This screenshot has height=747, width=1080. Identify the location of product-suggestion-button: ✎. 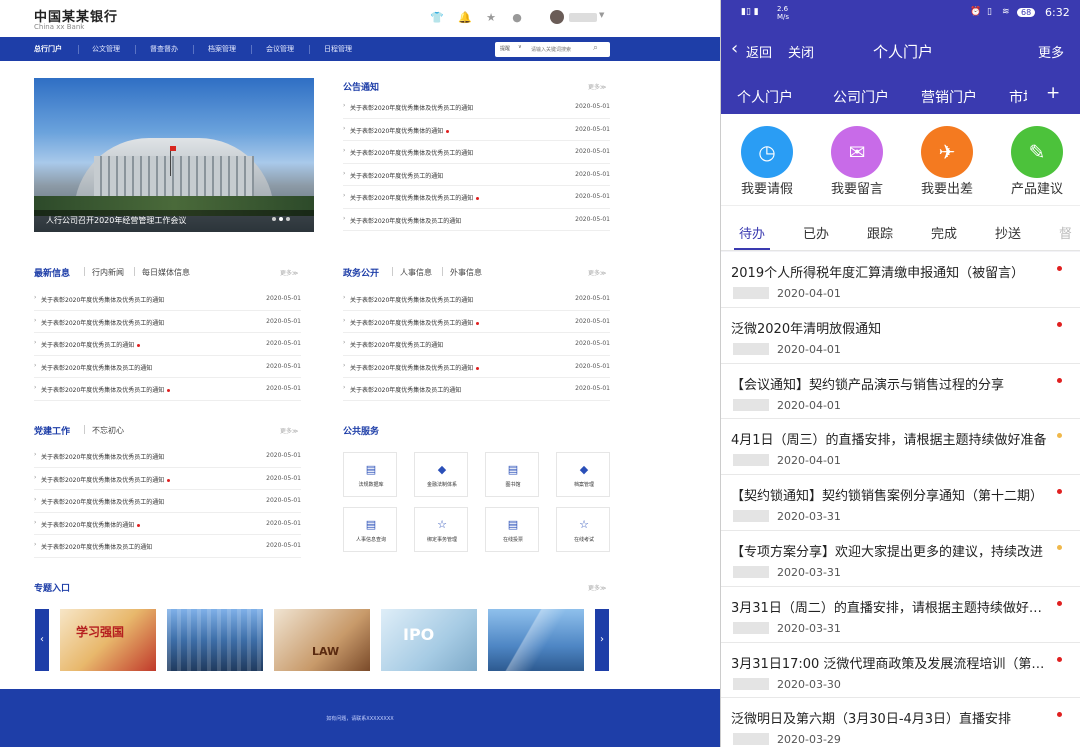
(1037, 152).